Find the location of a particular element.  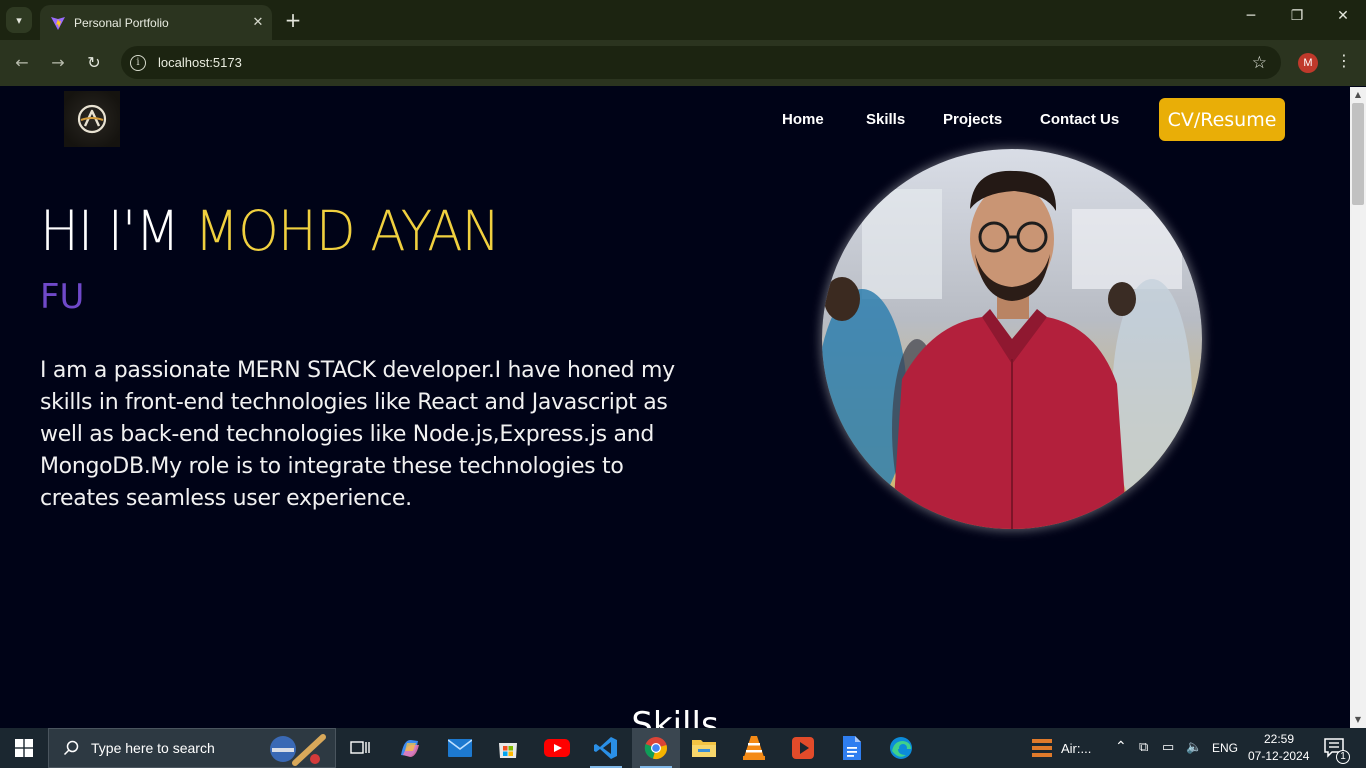

docs-icon is located at coordinates (852, 748).